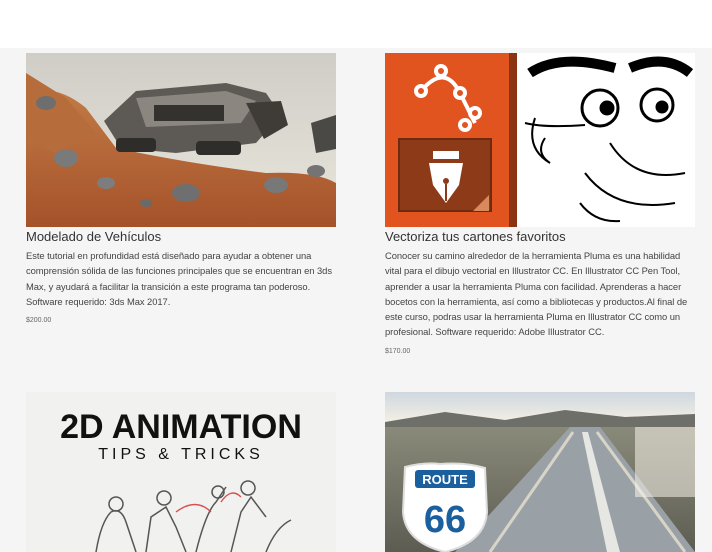  I want to click on course-card-route-66: ROUTE 66, so click(541, 472).